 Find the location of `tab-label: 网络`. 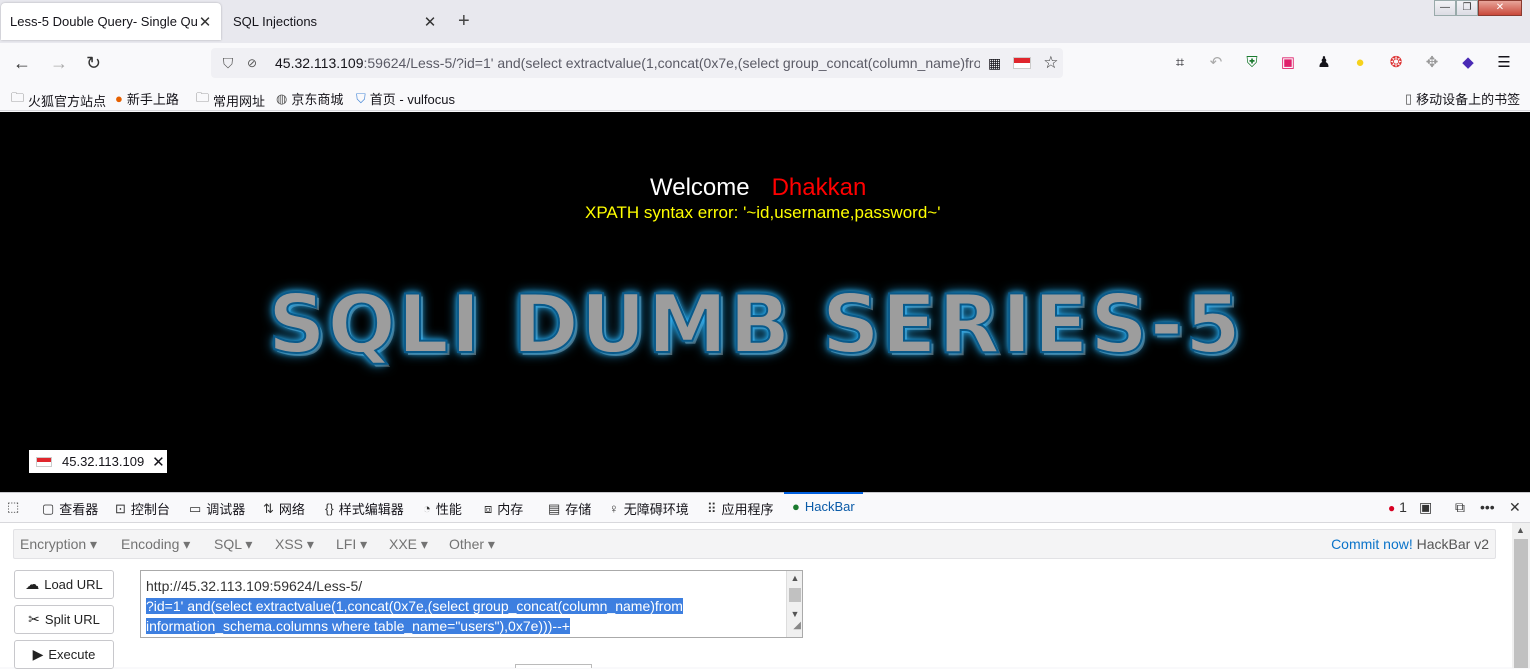

tab-label: 网络 is located at coordinates (291, 509).